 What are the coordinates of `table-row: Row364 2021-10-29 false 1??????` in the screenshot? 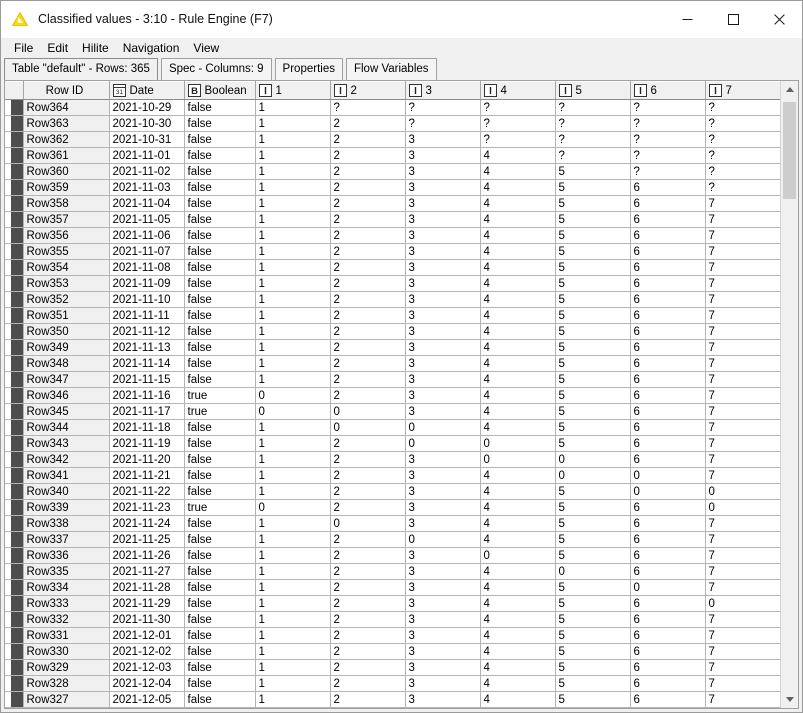 It's located at (392, 107).